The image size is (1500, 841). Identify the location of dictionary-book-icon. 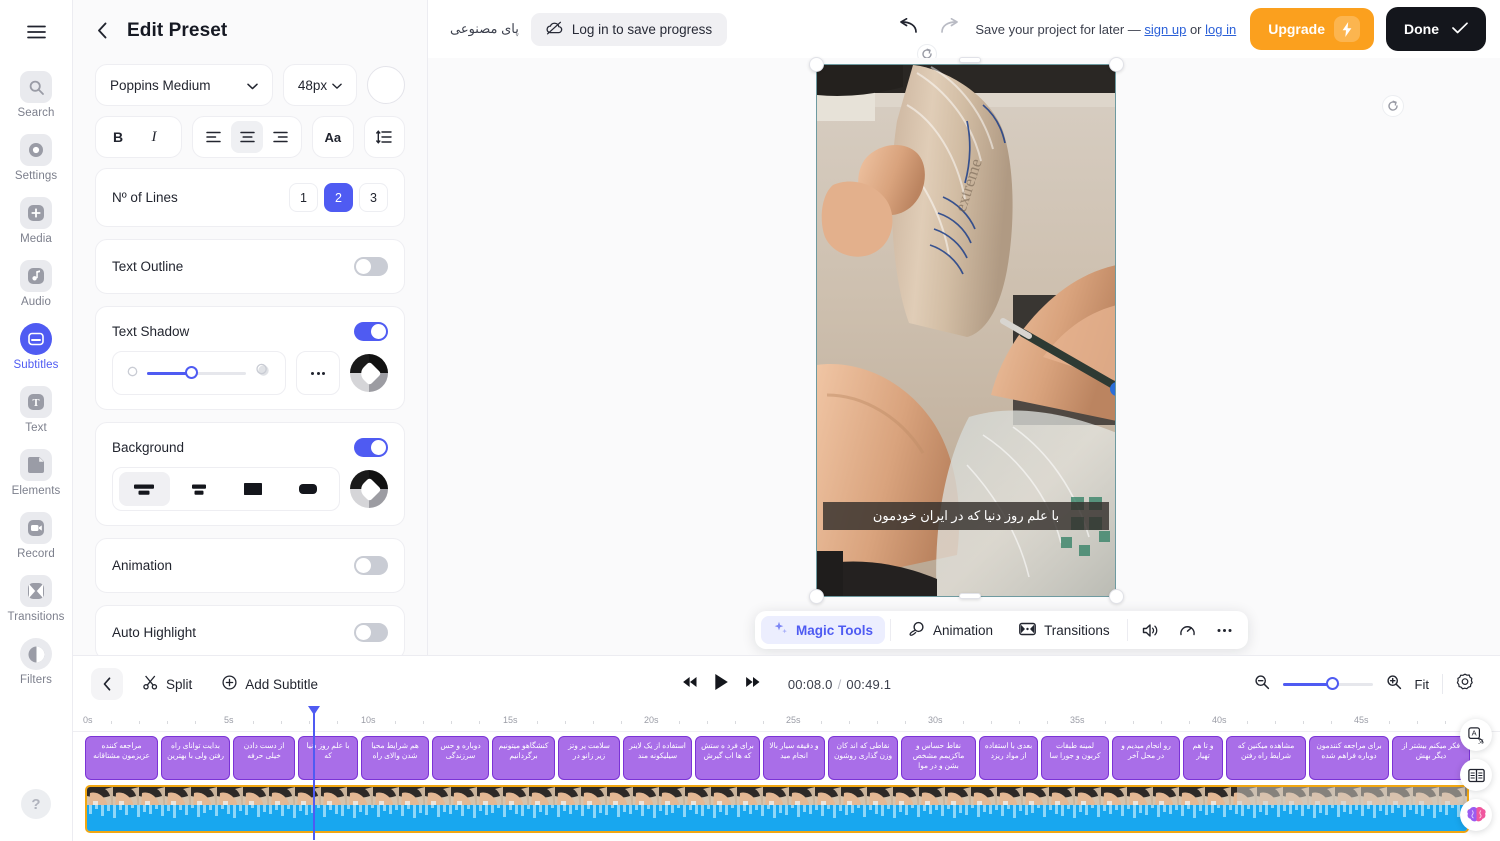
(1476, 775).